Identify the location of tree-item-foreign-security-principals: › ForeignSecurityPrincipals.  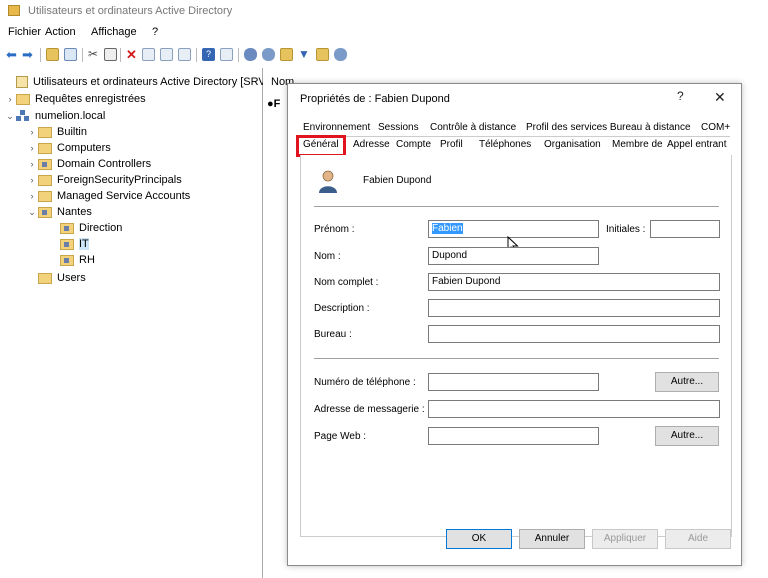
(104, 180).